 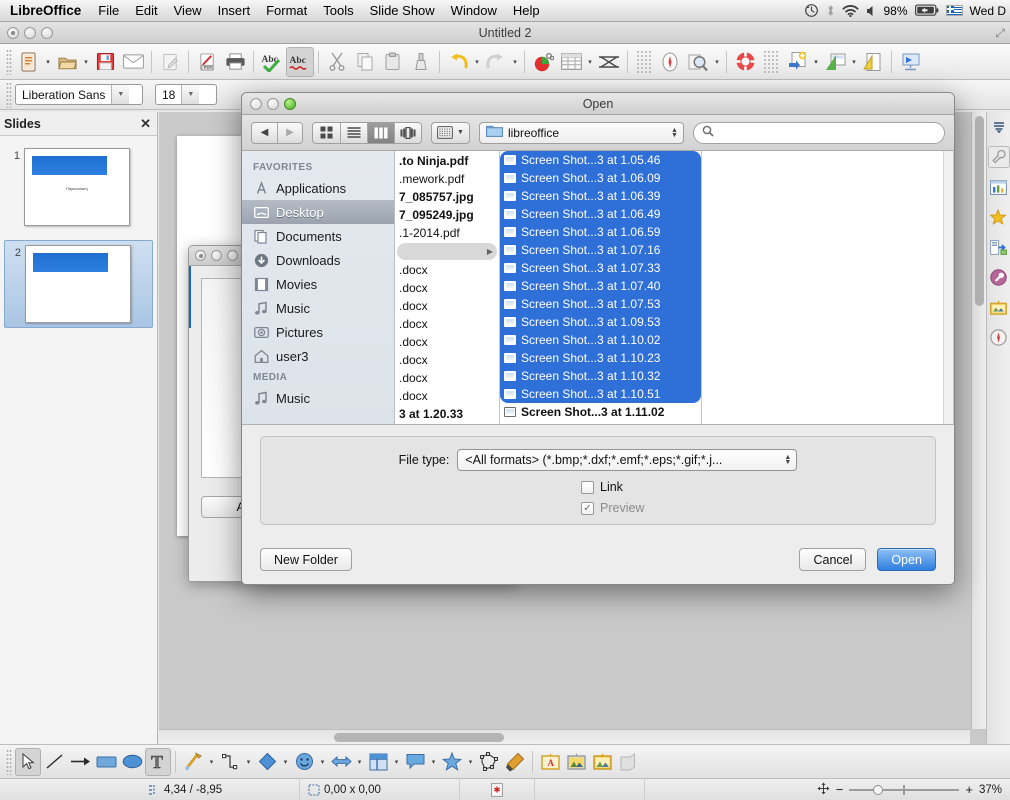 I want to click on font-size-dropdown-icon: ▼, so click(x=190, y=94).